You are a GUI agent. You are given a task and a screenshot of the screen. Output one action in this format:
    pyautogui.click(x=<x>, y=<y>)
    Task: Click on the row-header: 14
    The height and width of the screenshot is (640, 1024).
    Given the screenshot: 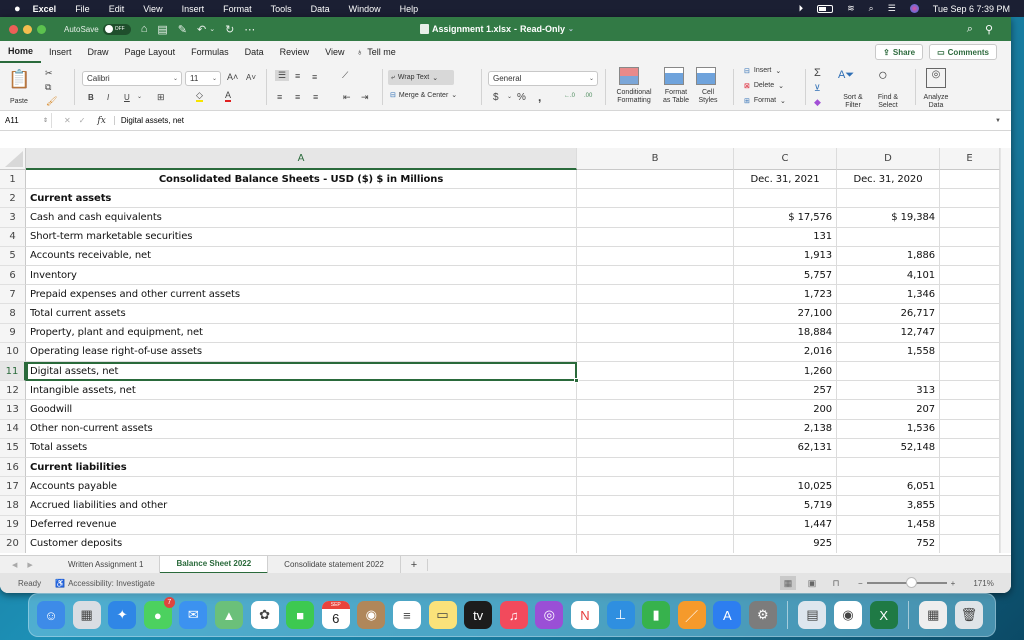 What is the action you would take?
    pyautogui.click(x=13, y=429)
    